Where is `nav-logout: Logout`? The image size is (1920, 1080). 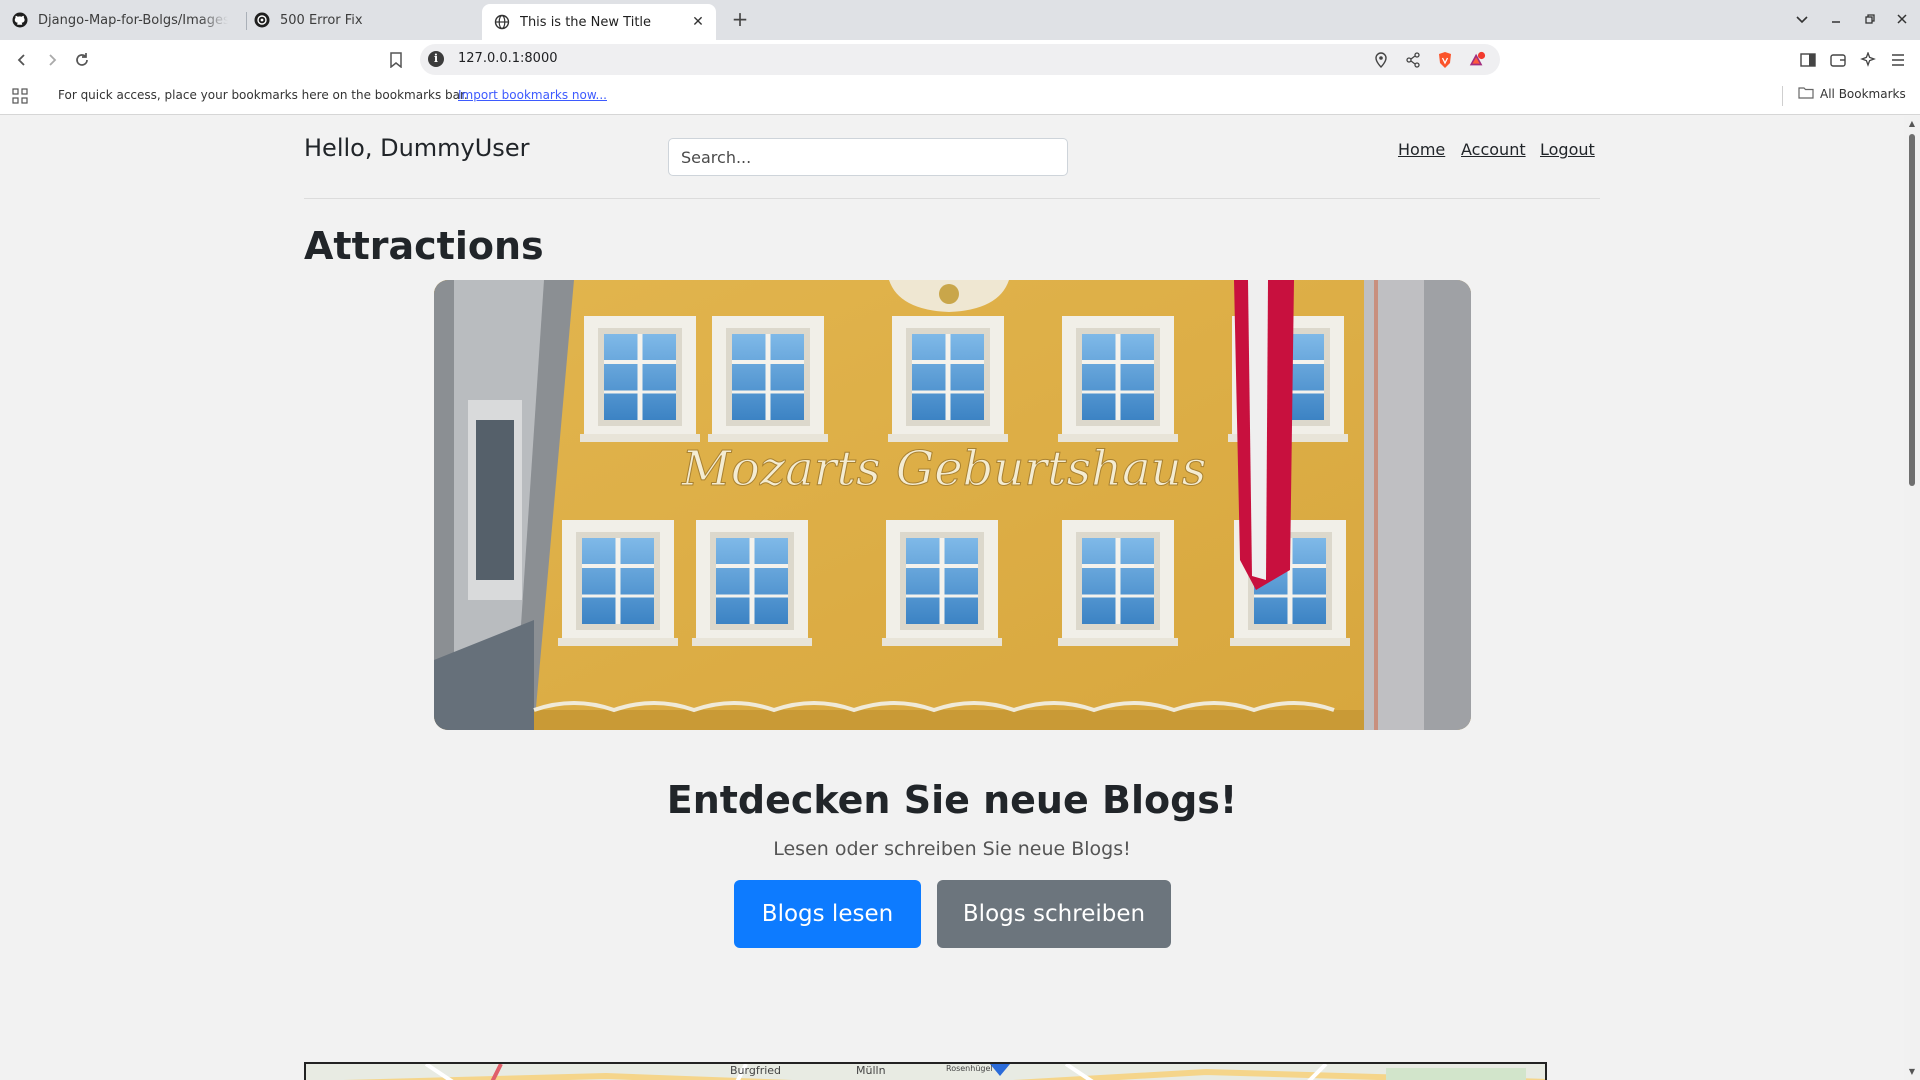 nav-logout: Logout is located at coordinates (1567, 149).